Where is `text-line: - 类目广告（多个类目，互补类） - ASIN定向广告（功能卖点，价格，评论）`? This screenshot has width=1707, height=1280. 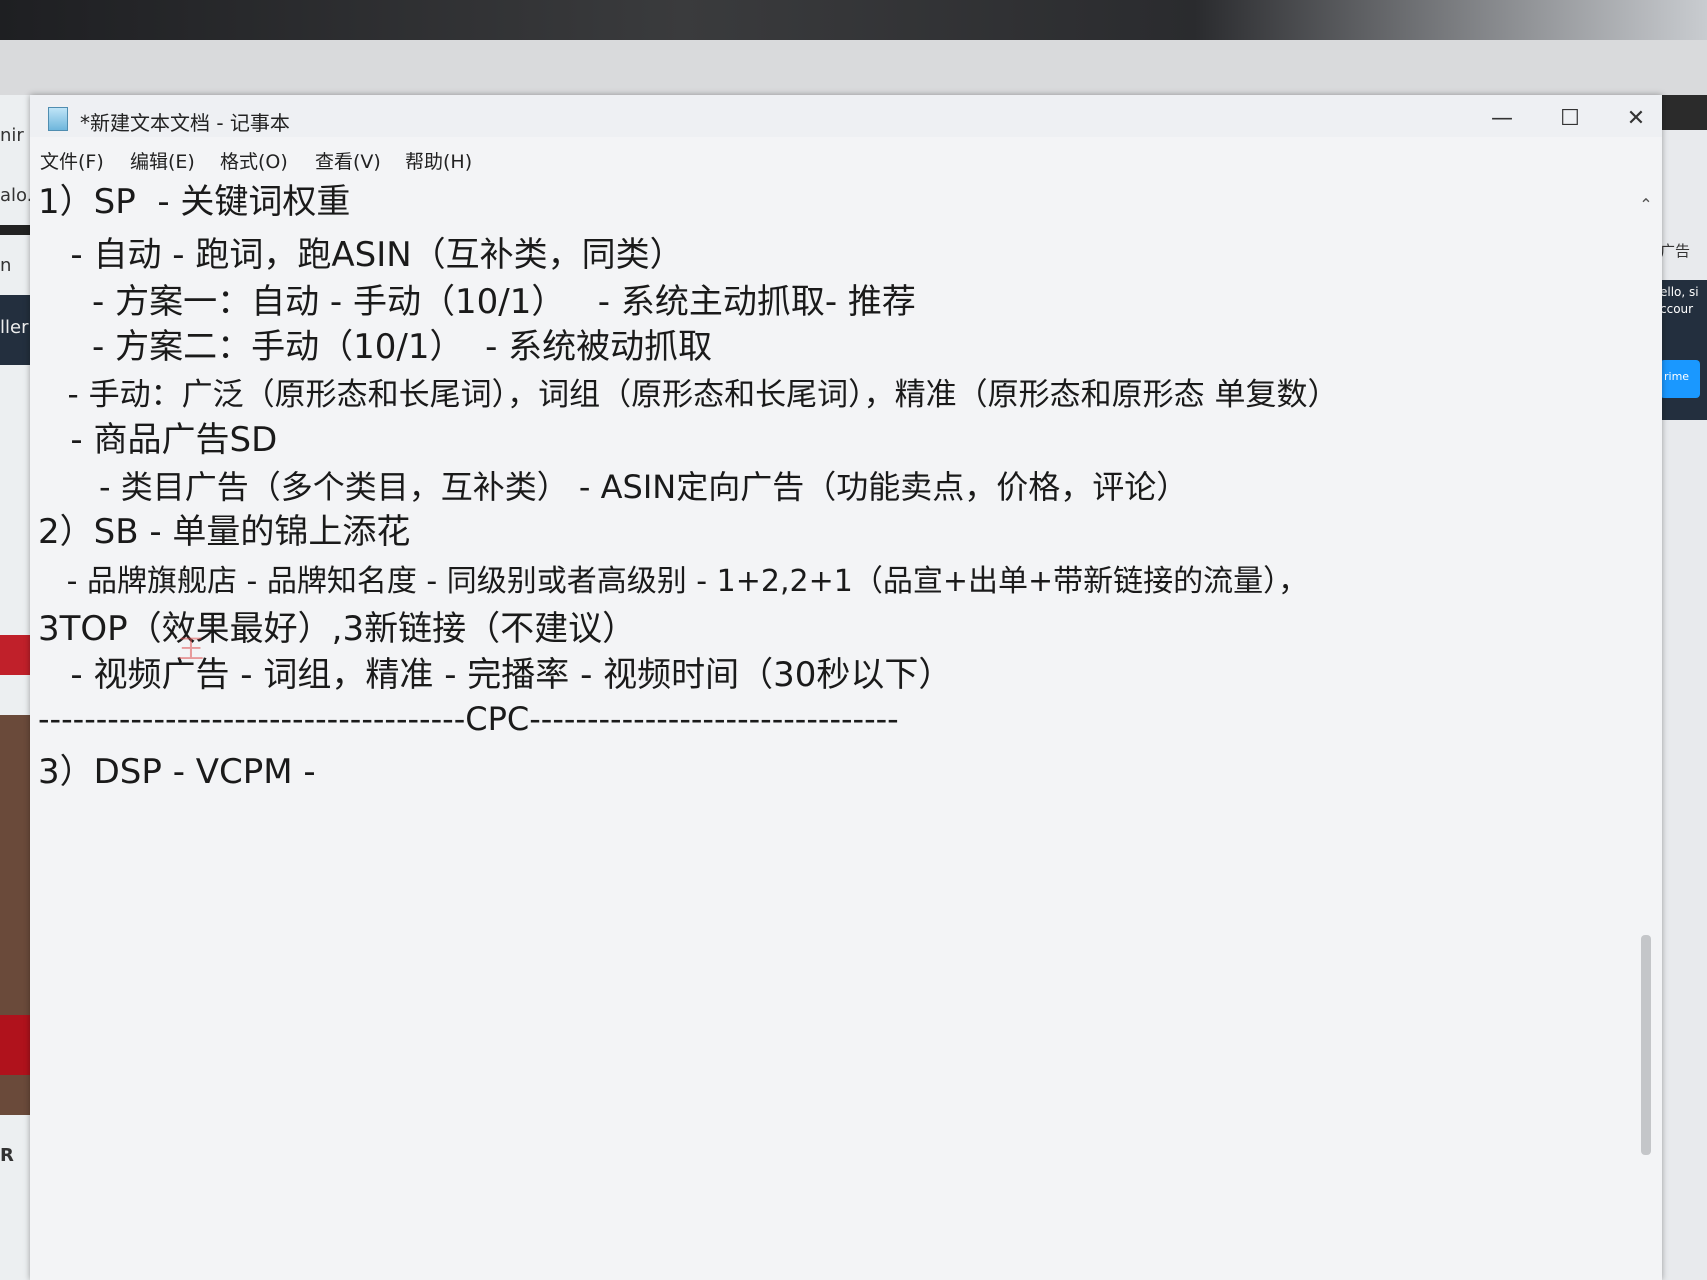 text-line: - 类目广告（多个类目，互补类） - ASIN定向广告（功能卖点，价格，评论） is located at coordinates (613, 487).